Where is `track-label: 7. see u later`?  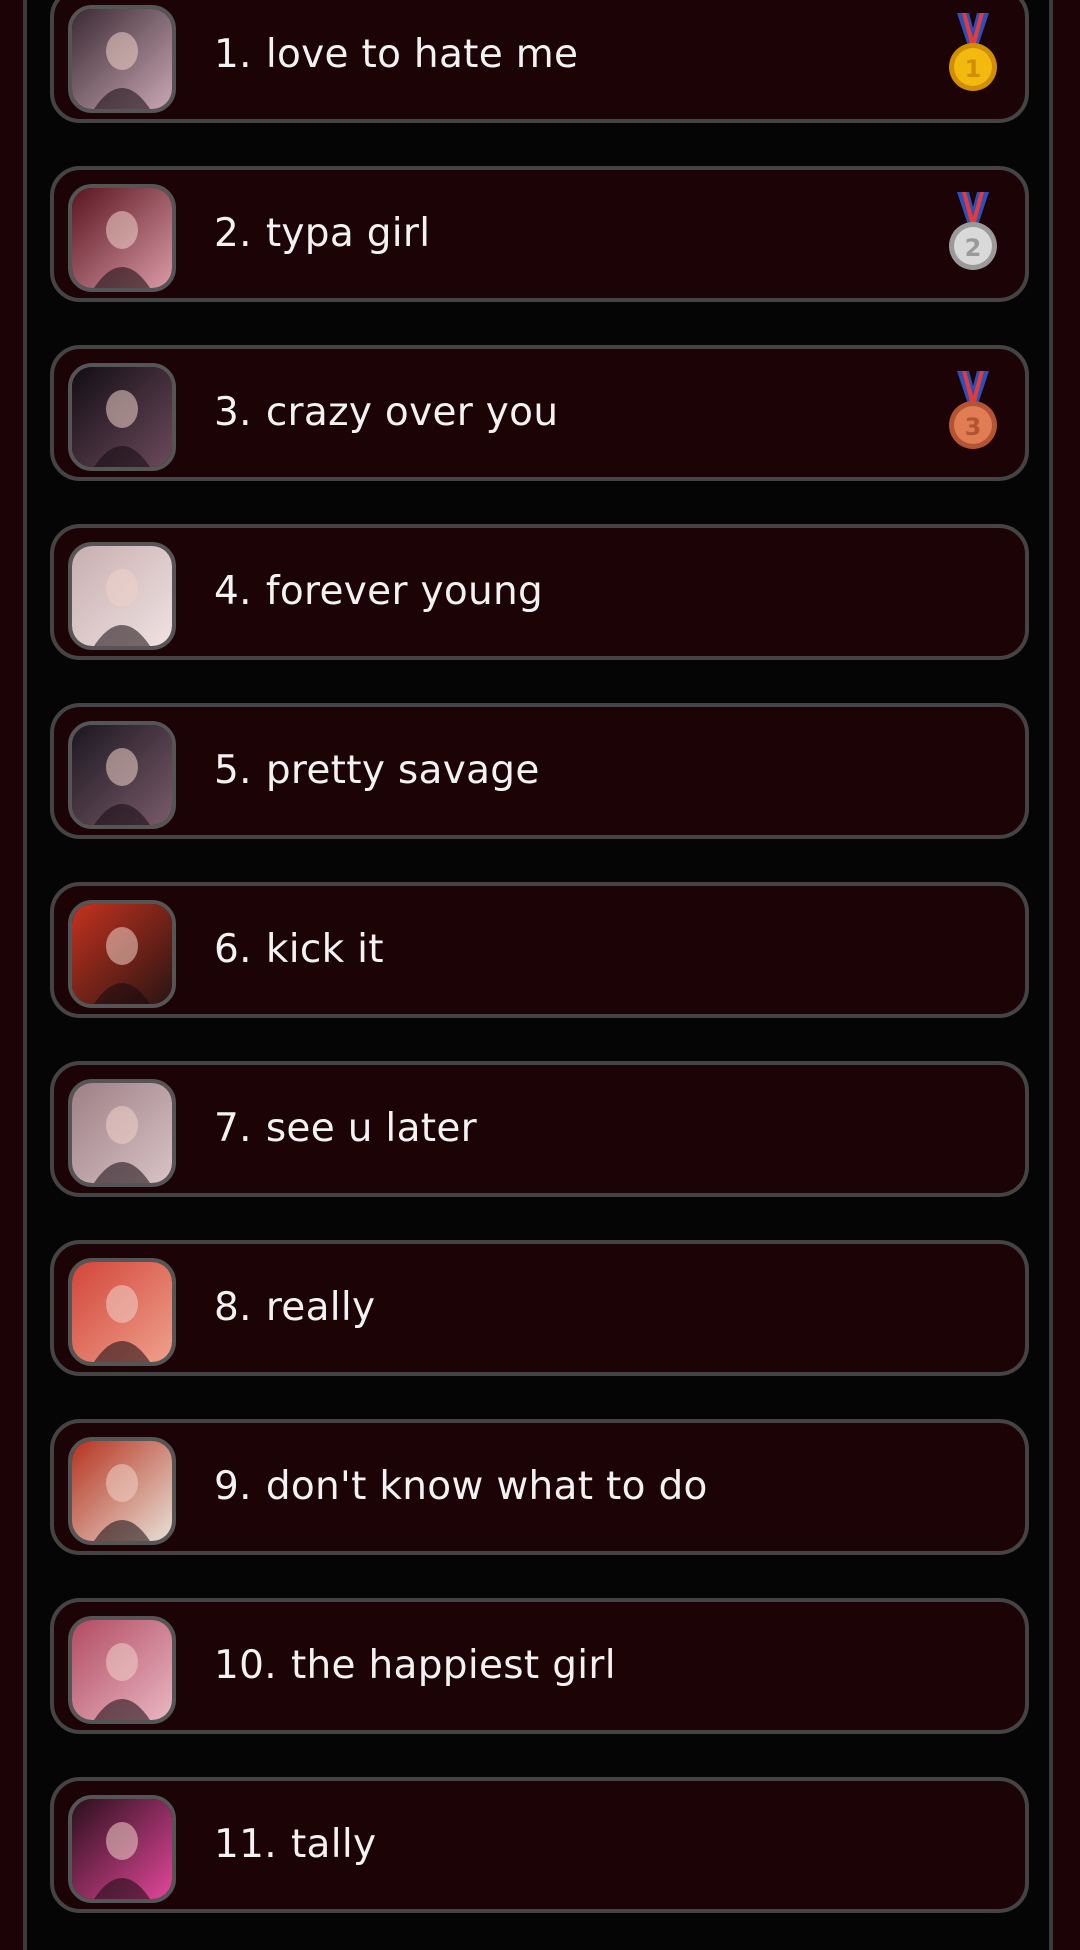
track-label: 7. see u later is located at coordinates (345, 1129).